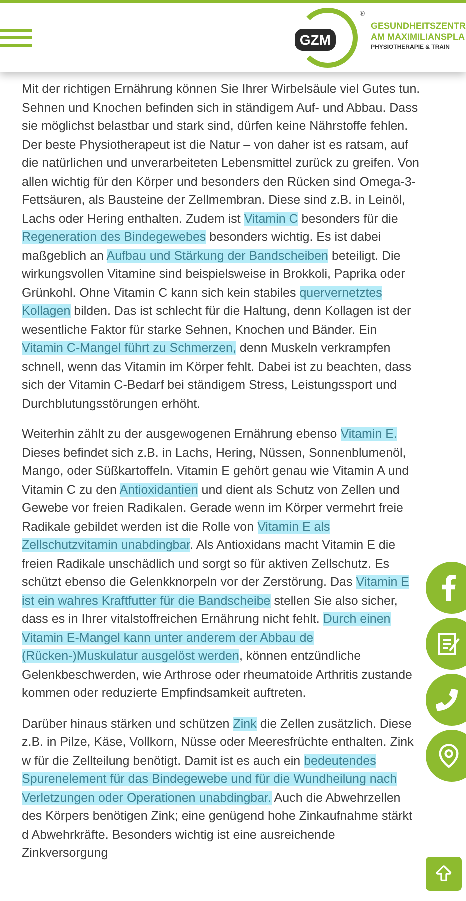 The height and width of the screenshot is (901, 466). What do you see at coordinates (449, 644) in the screenshot?
I see `notepad-icon` at bounding box center [449, 644].